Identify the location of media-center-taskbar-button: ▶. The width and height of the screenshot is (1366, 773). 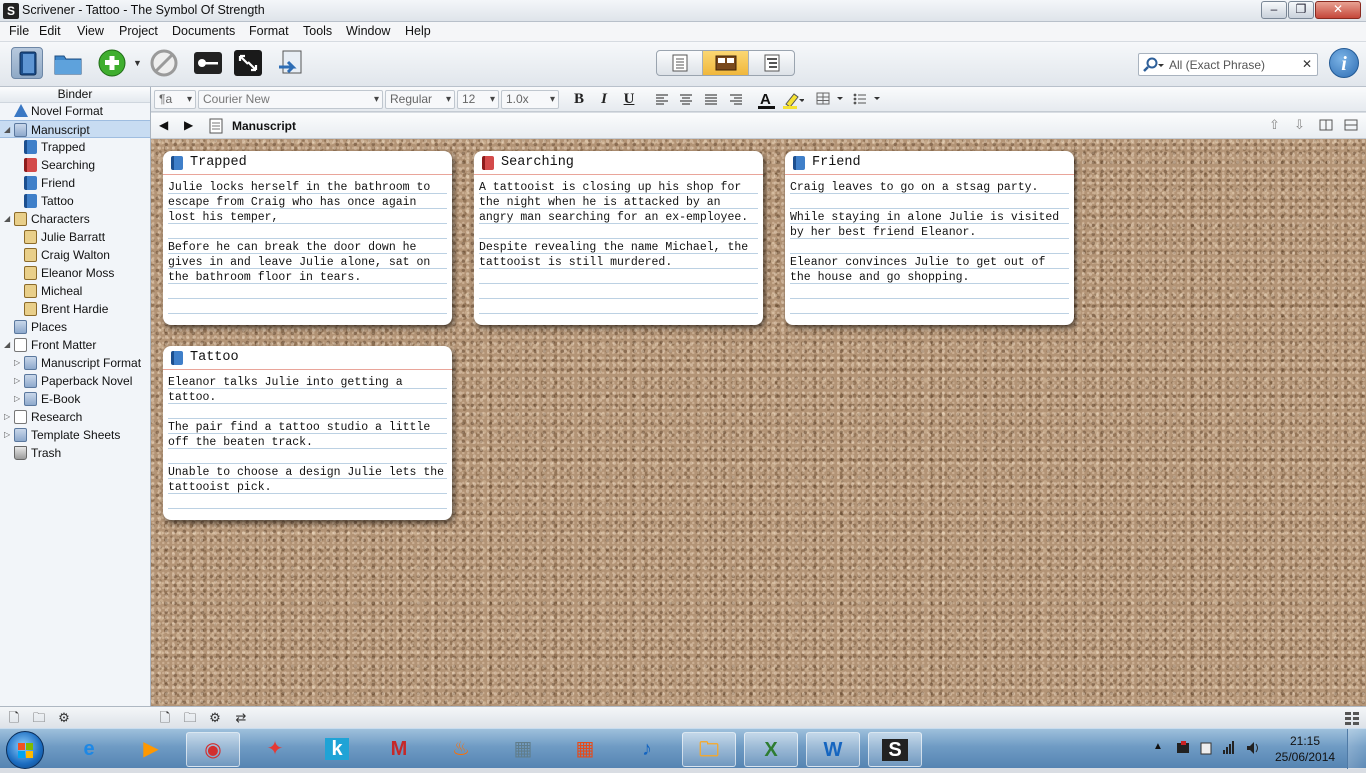
(151, 749).